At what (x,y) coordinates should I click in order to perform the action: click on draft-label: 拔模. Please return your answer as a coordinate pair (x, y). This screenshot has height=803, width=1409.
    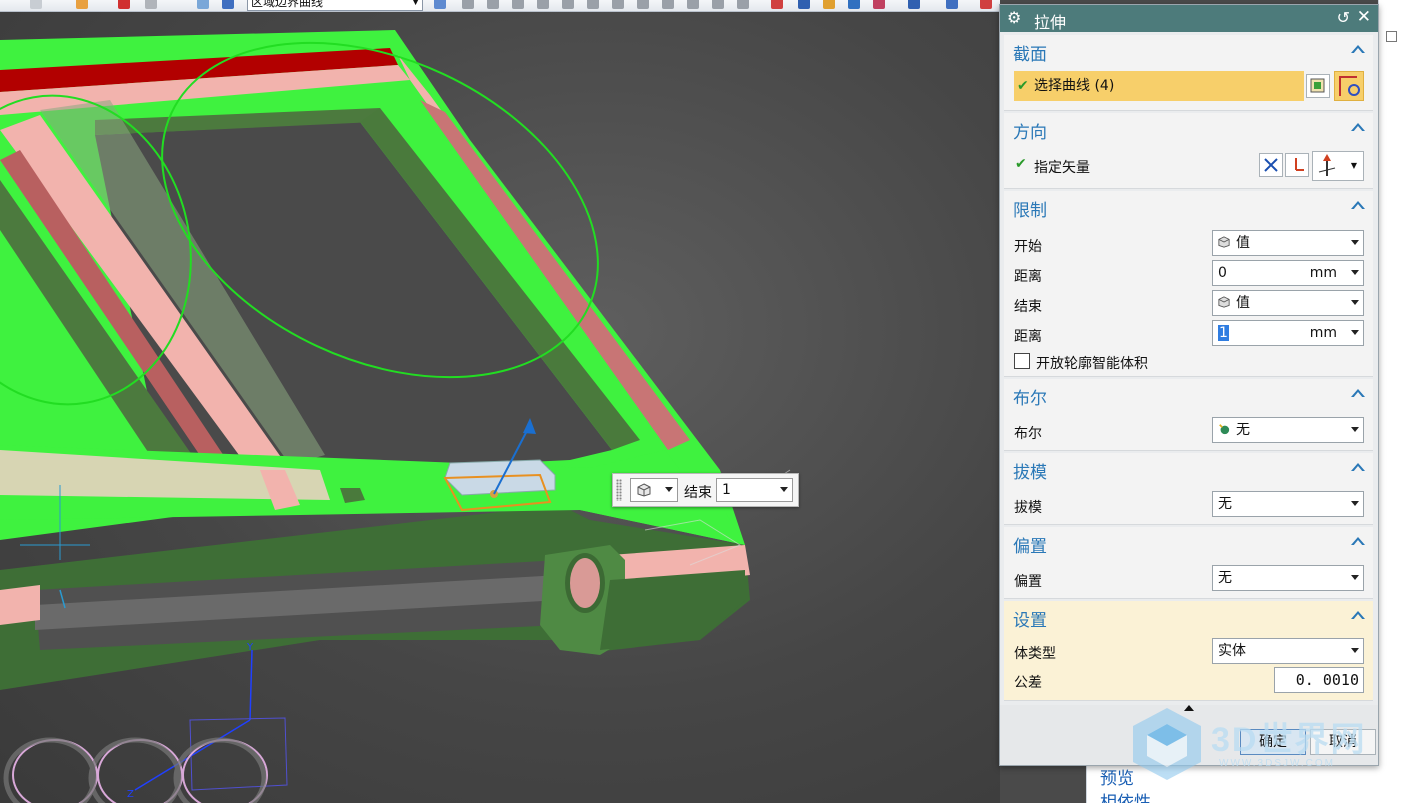
    Looking at the image, I should click on (1028, 508).